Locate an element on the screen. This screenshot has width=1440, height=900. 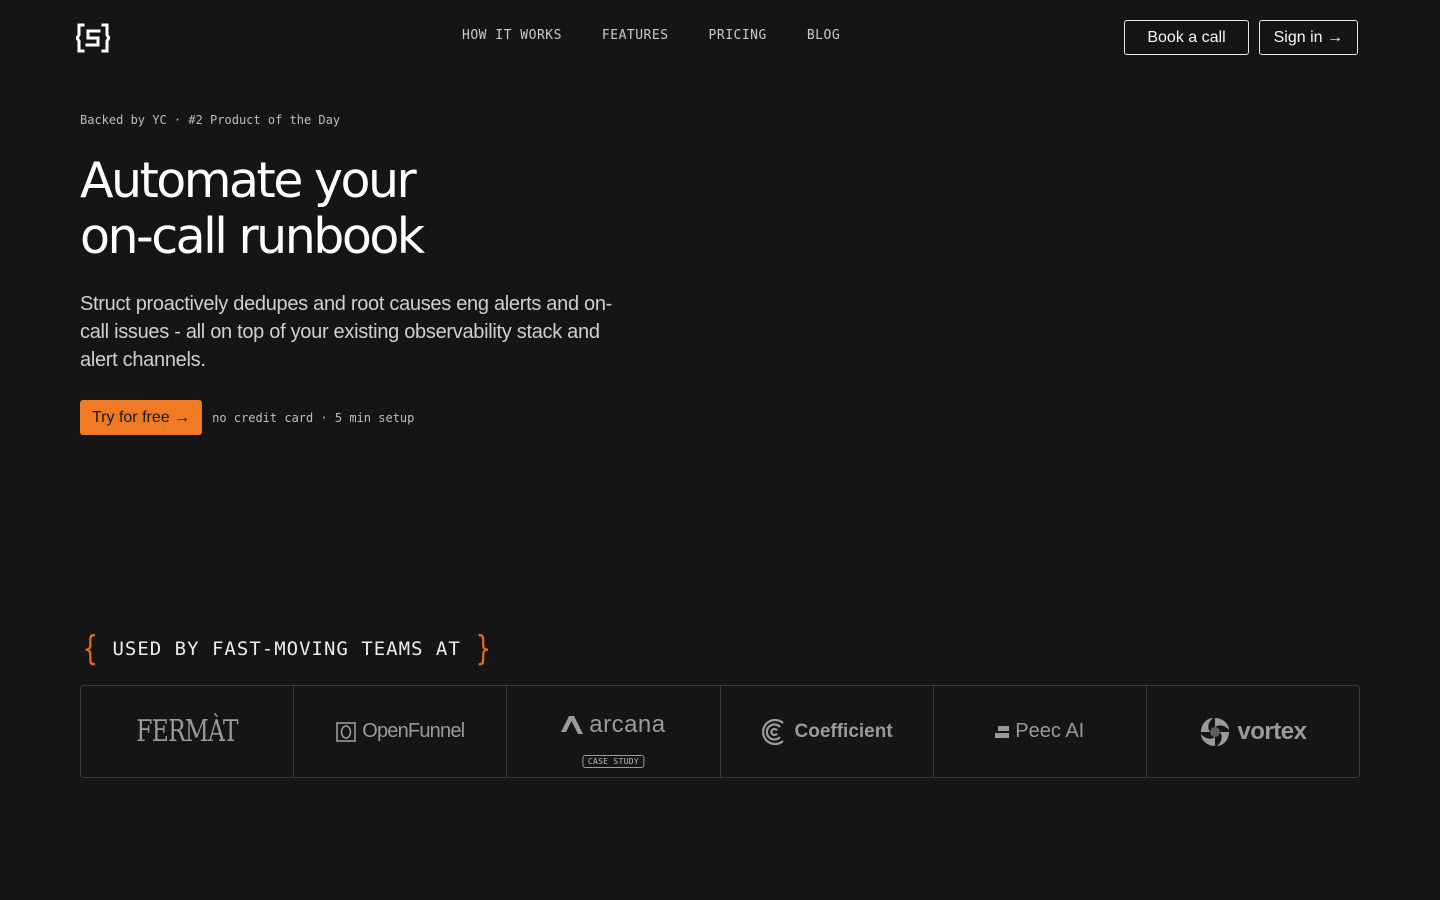
book-call-button: Book a call is located at coordinates (1186, 37).